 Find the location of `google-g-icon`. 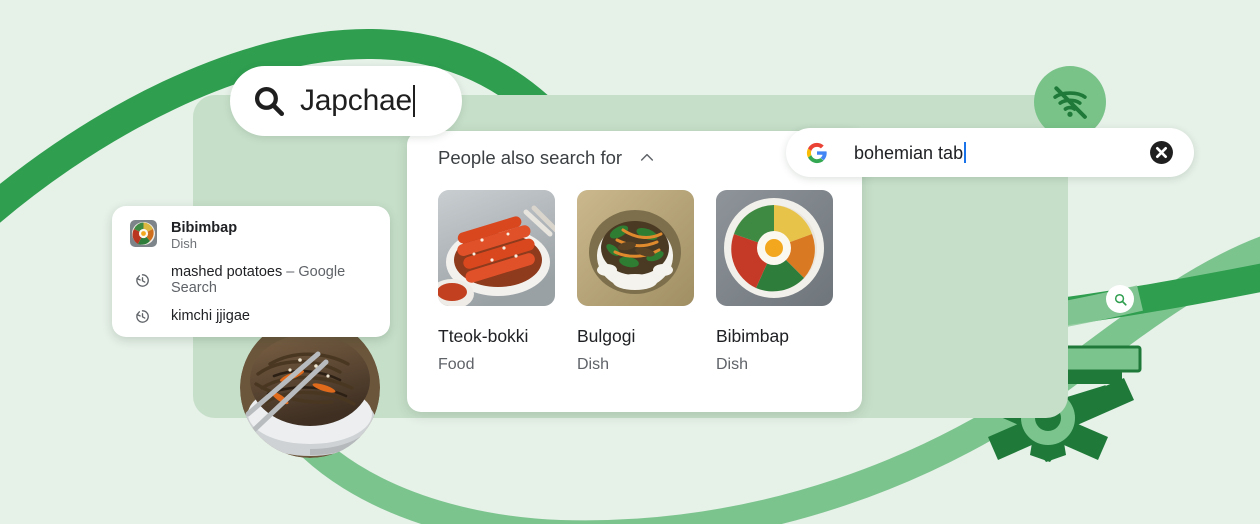

google-g-icon is located at coordinates (816, 152).